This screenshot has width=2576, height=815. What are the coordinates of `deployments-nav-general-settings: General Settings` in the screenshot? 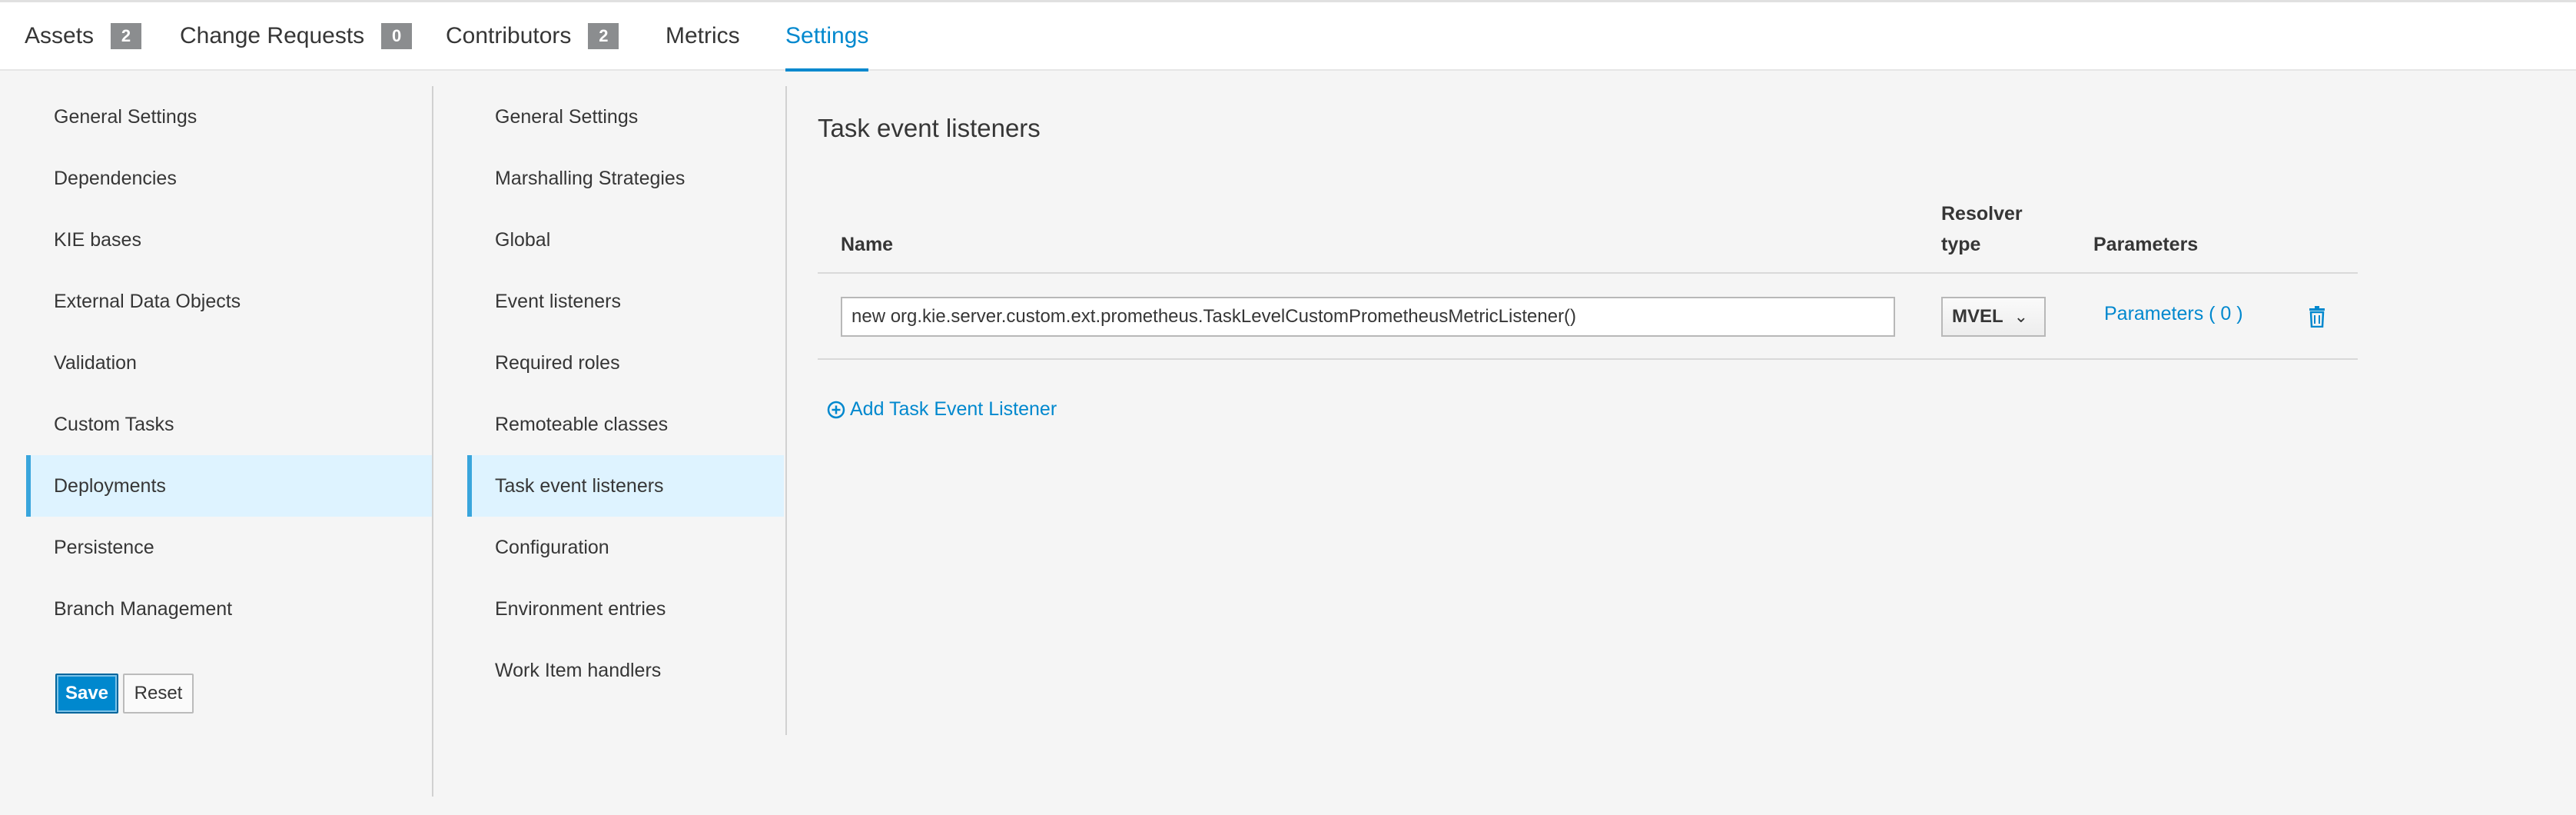 It's located at (625, 117).